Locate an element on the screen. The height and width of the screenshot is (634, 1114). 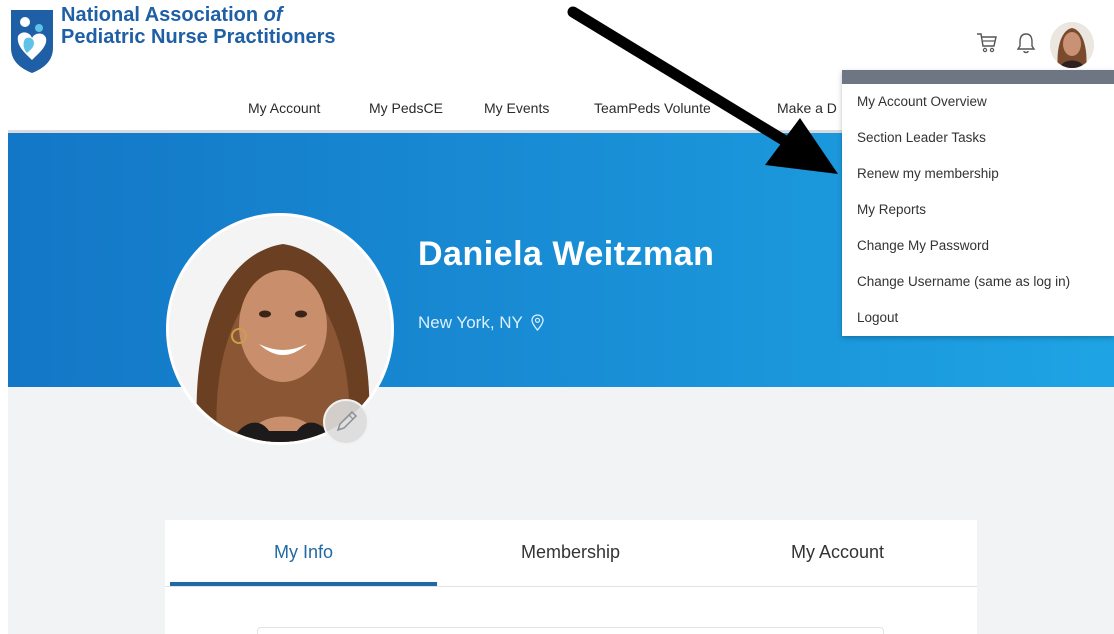
menu-item-change-username: Change Username (same as log in) is located at coordinates (963, 281).